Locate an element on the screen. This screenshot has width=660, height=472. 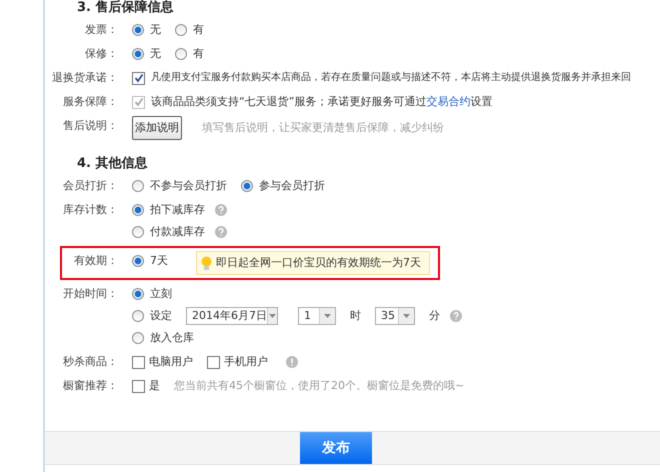
date-select: 2014年6月7日 is located at coordinates (232, 316).